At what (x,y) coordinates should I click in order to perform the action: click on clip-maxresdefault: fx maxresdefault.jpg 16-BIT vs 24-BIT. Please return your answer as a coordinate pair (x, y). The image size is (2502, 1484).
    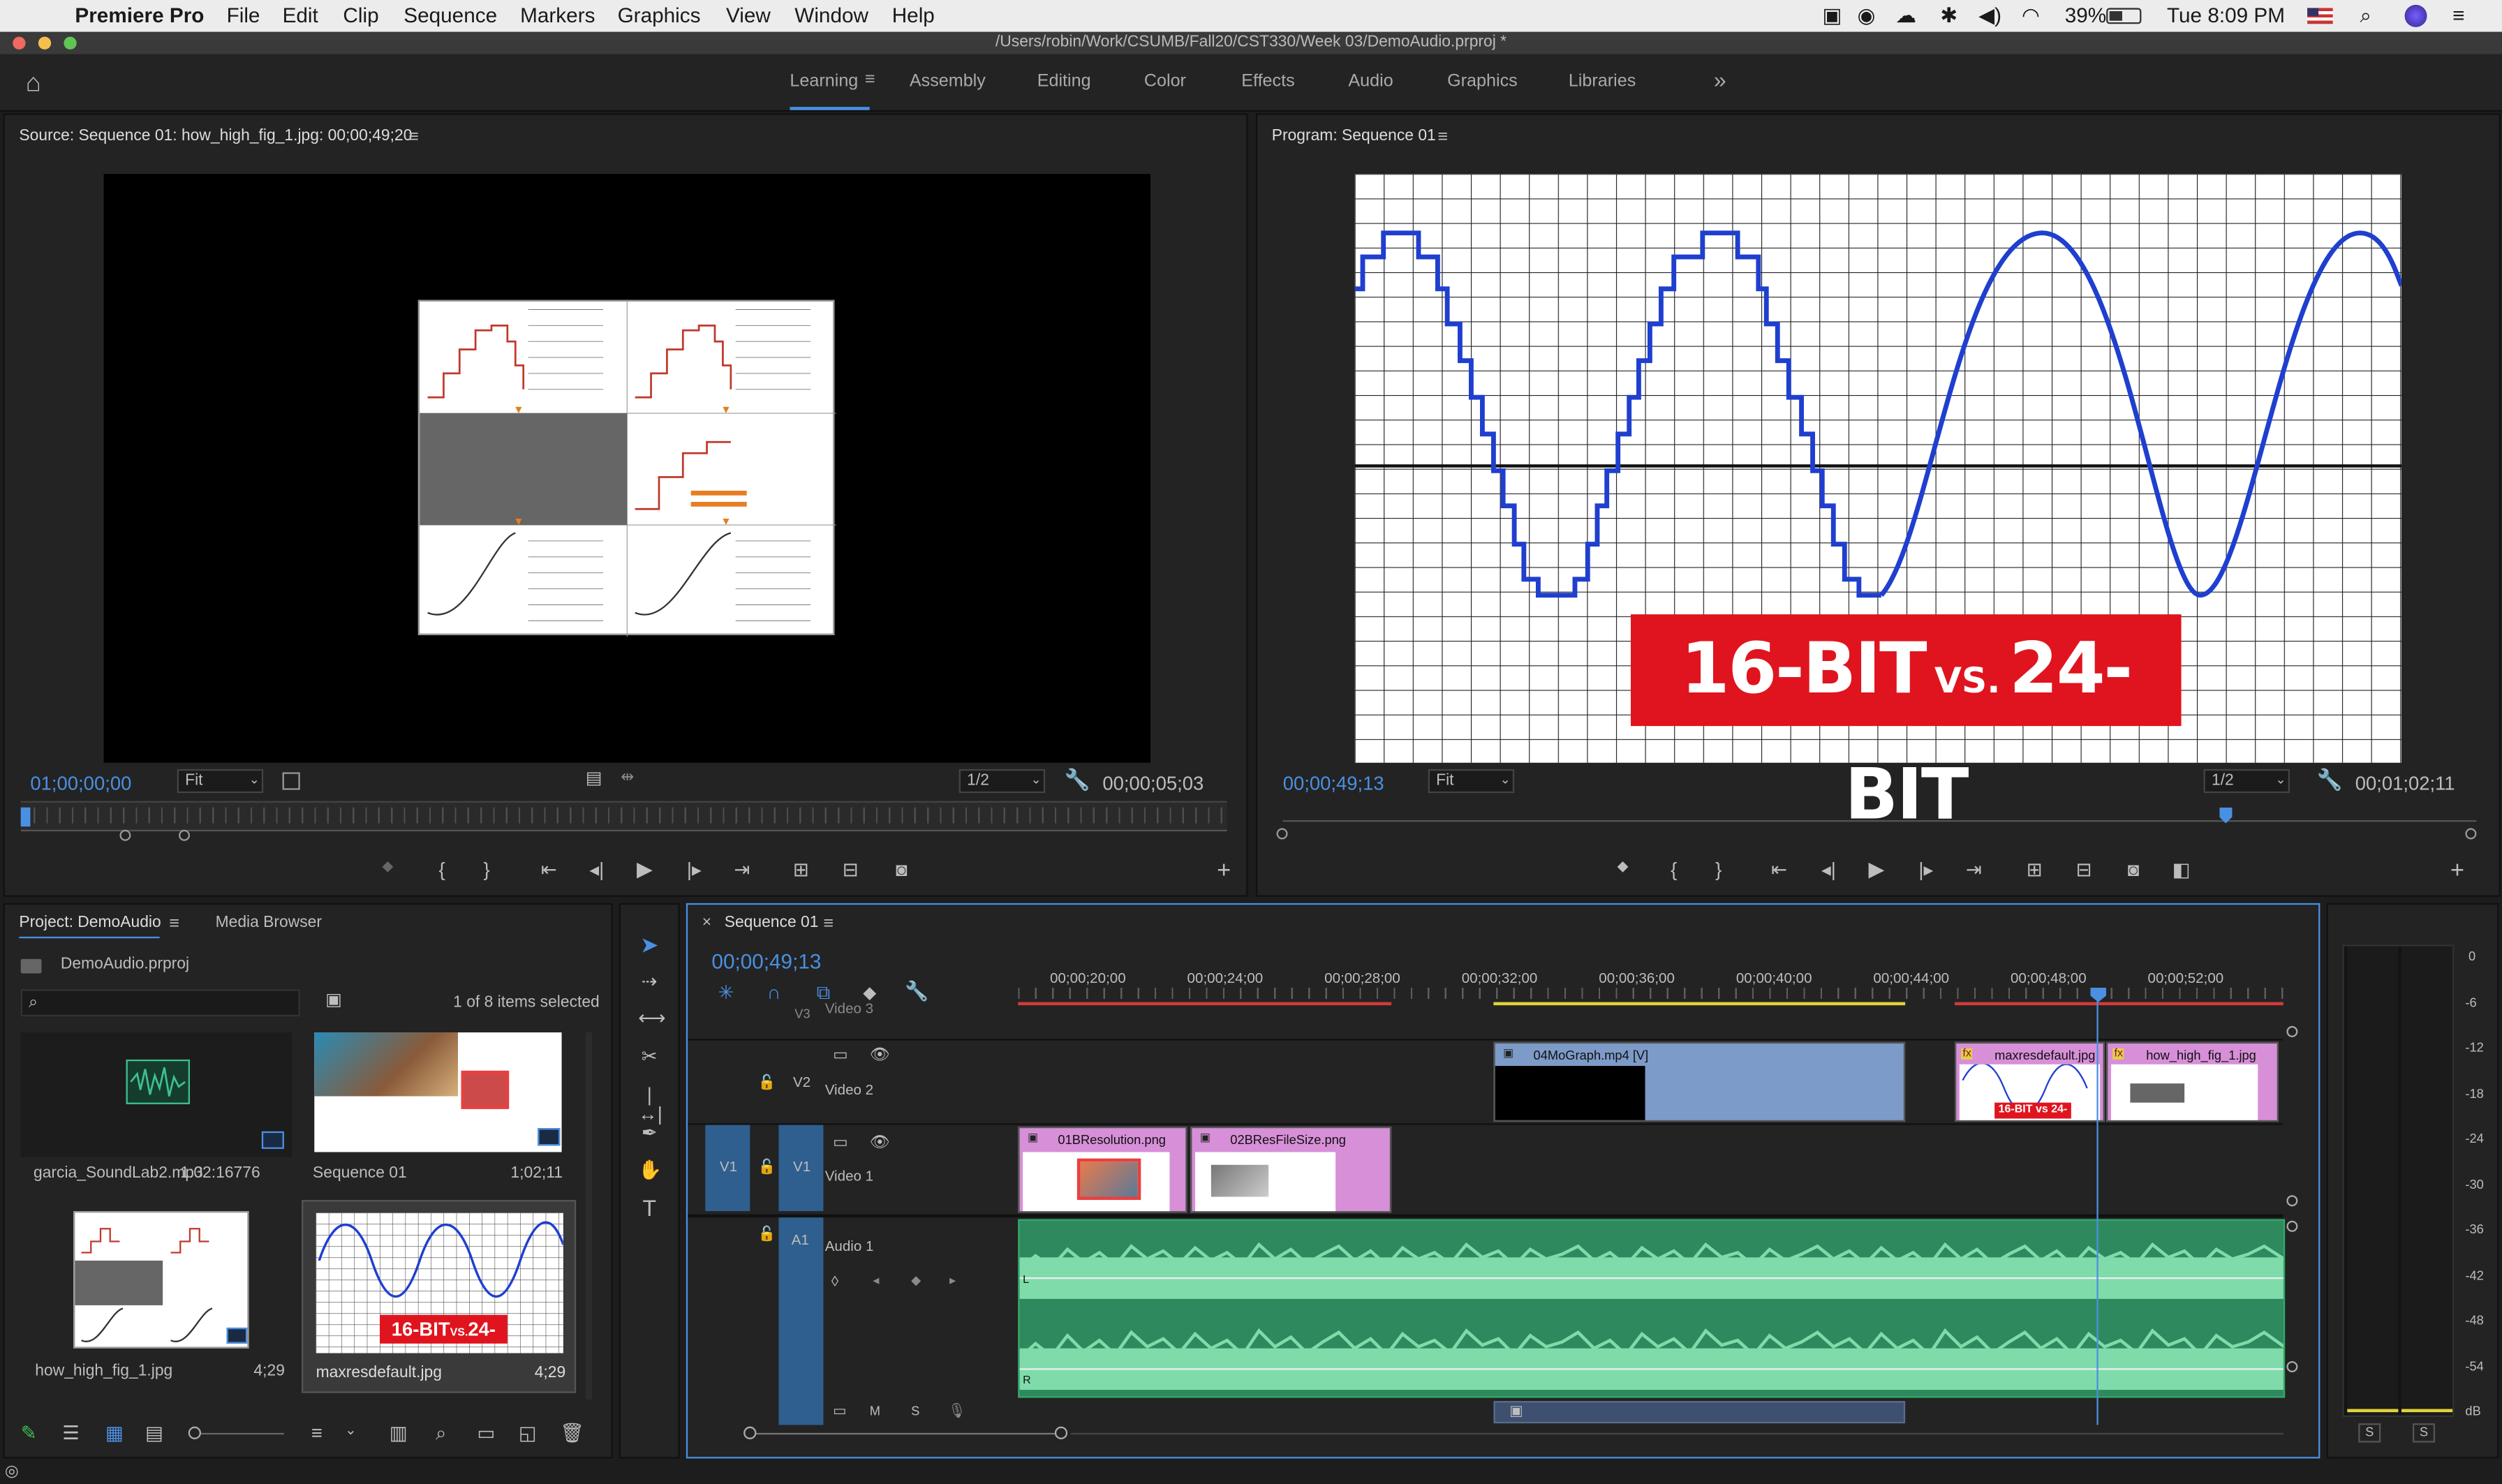
    Looking at the image, I should click on (2030, 1081).